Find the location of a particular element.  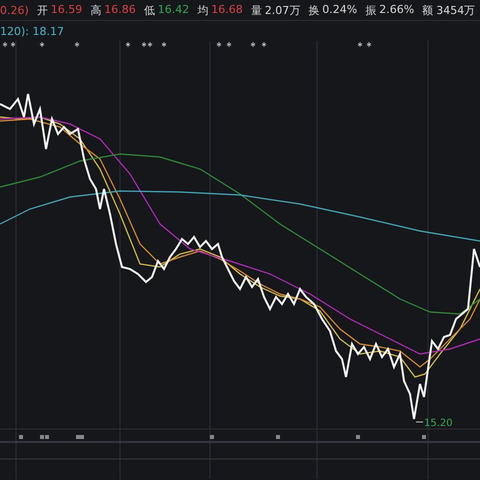

quote-label: 均 is located at coordinates (202, 10).